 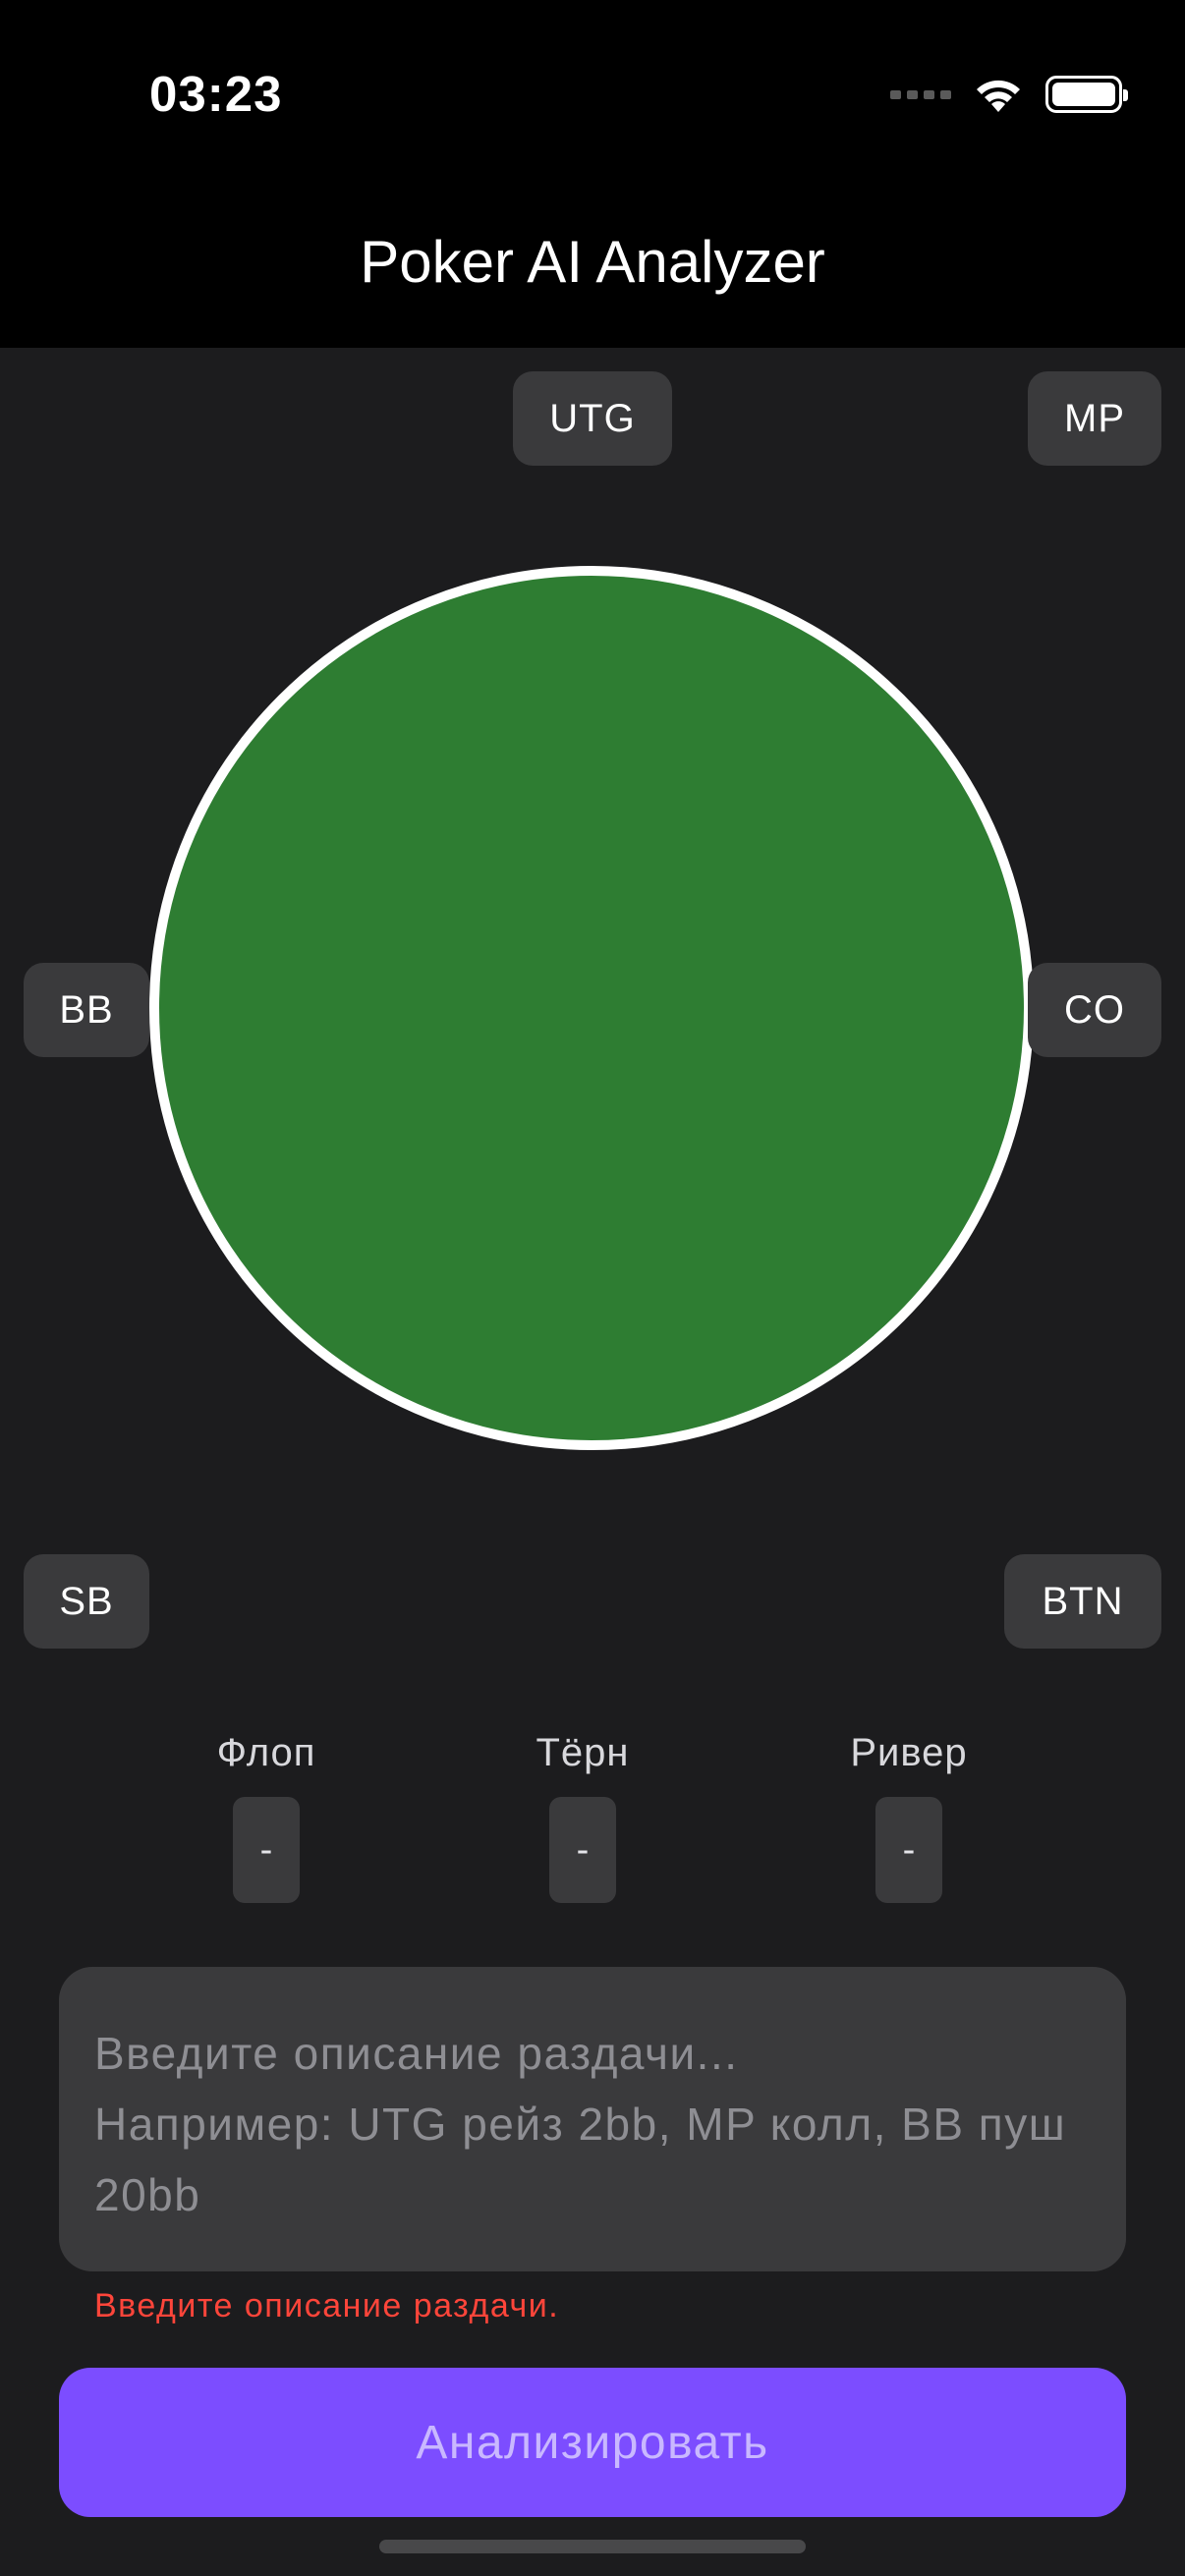 What do you see at coordinates (1095, 418) in the screenshot?
I see `seat-mp: MP` at bounding box center [1095, 418].